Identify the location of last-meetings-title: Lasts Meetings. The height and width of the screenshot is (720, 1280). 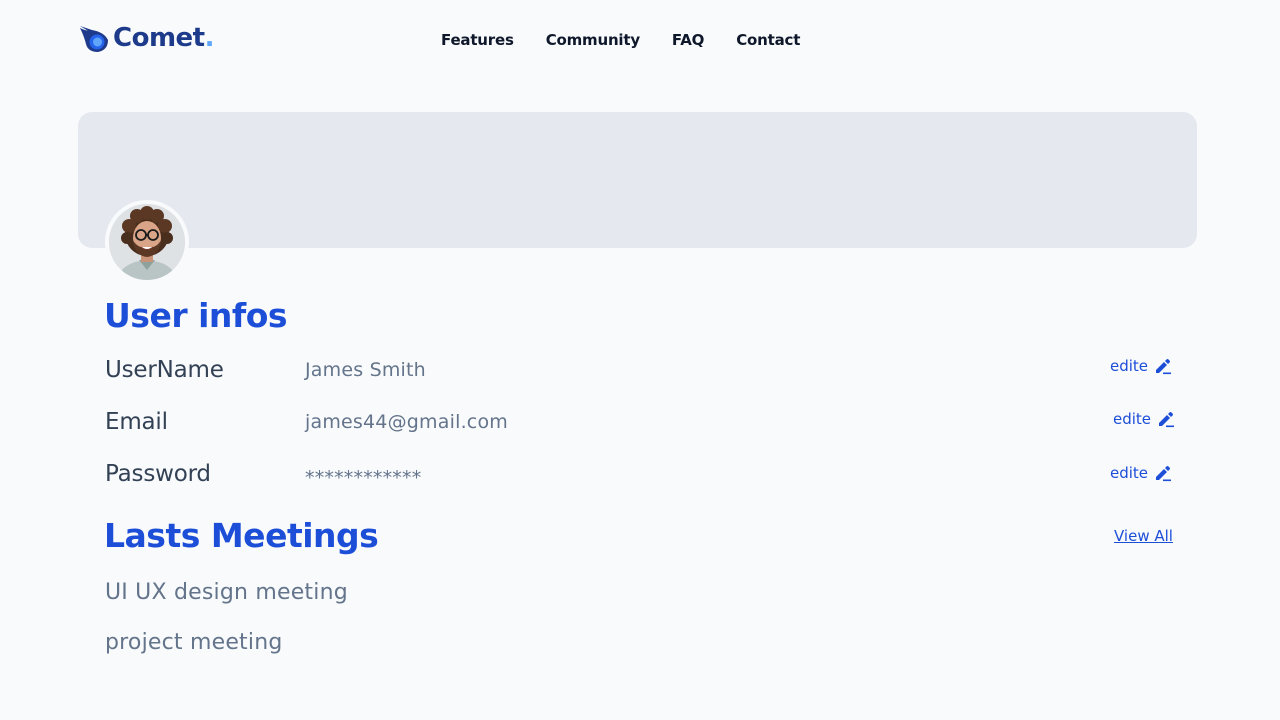
(241, 535).